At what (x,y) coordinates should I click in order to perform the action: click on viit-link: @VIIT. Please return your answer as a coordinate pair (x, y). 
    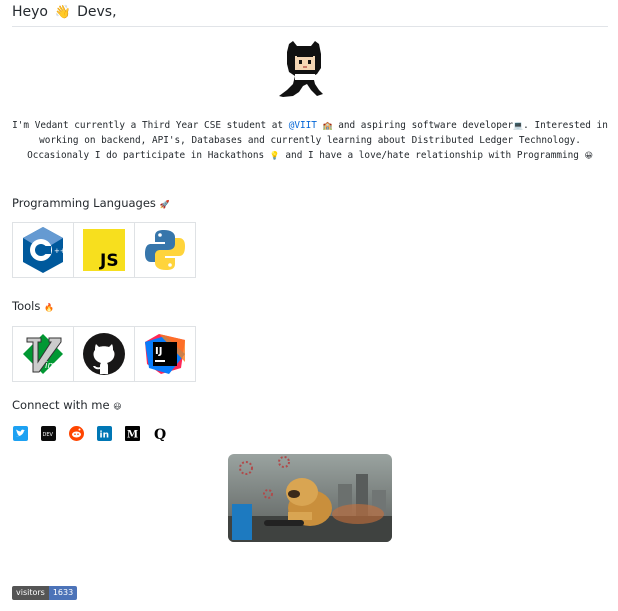
    Looking at the image, I should click on (303, 125).